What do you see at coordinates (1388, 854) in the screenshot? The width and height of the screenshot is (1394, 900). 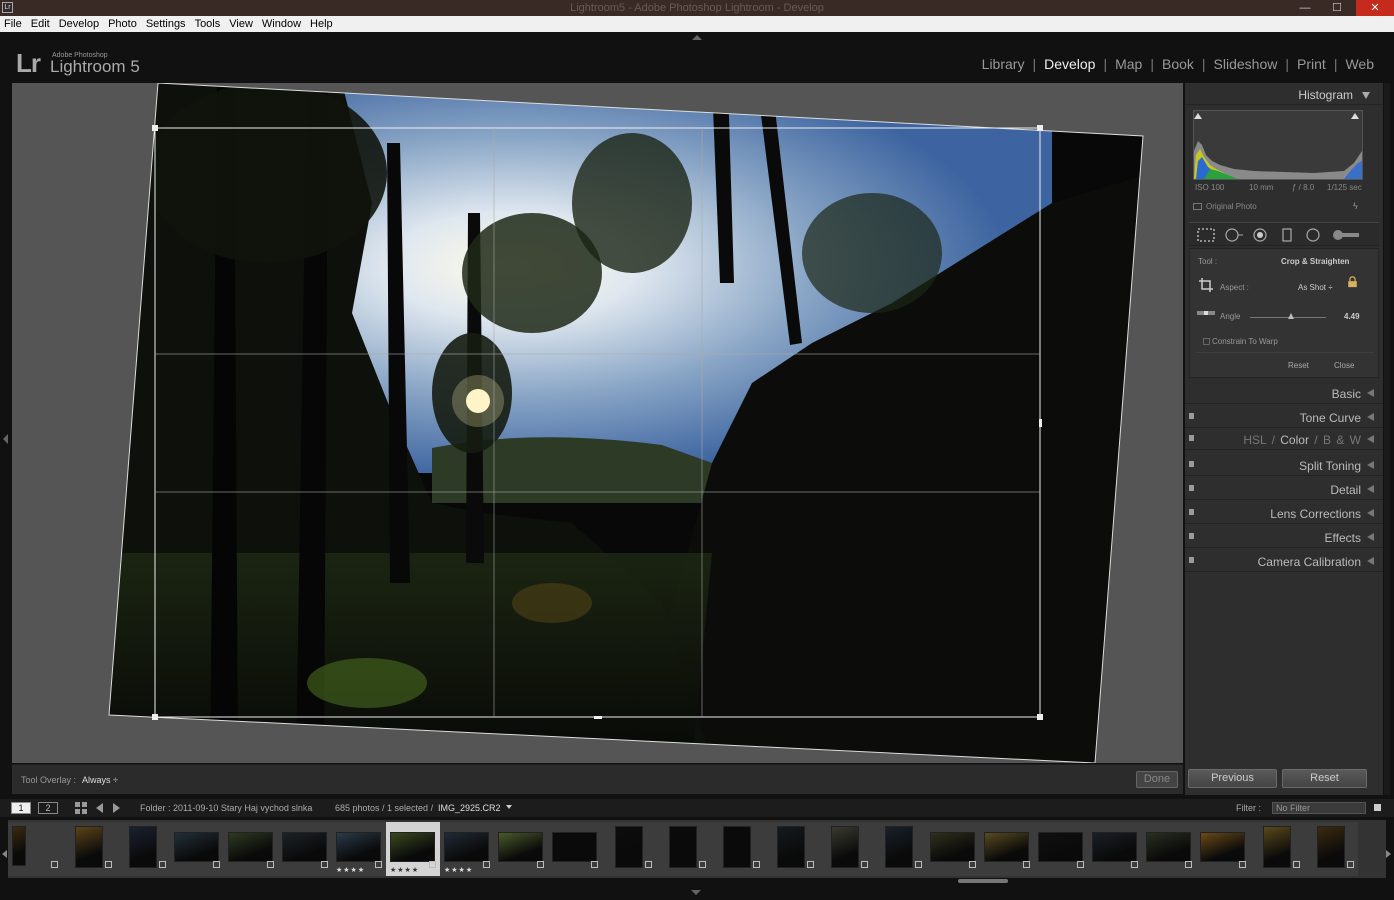 I see `filmstrip-scroll-right-icon` at bounding box center [1388, 854].